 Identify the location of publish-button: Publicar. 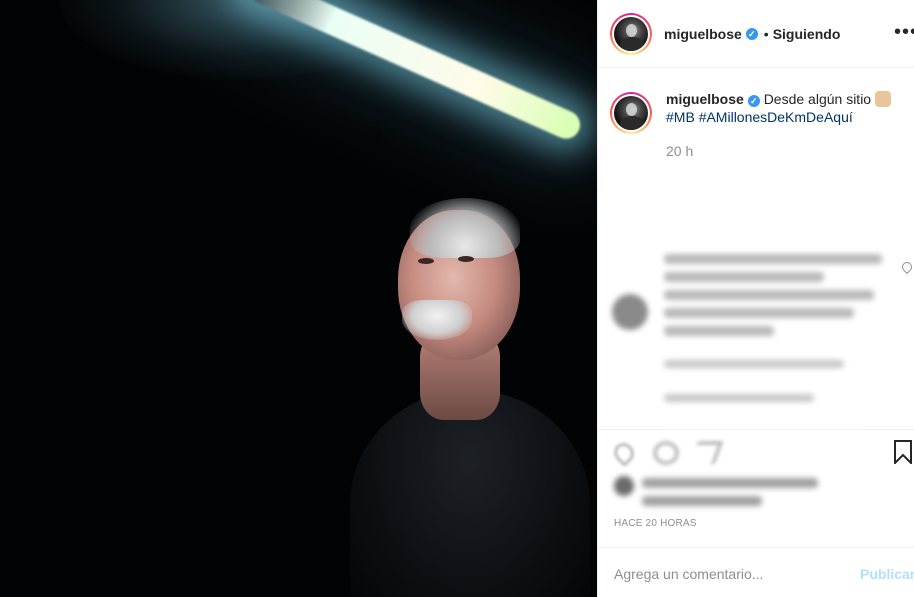
(887, 574).